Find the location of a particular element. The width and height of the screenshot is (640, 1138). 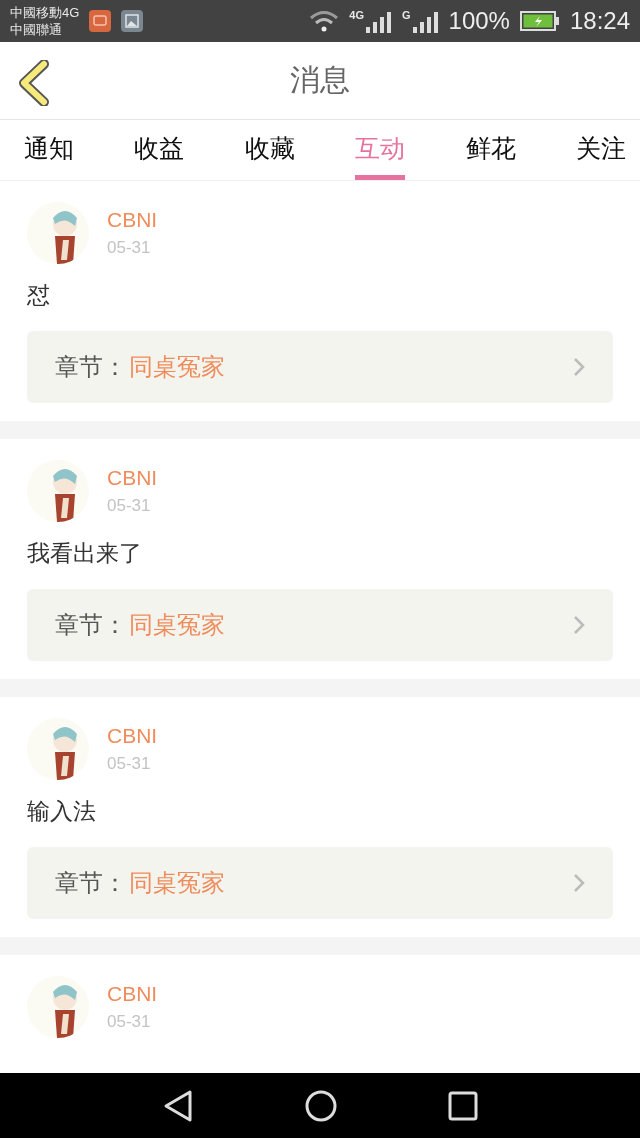

tab: 通知 is located at coordinates (49, 150).